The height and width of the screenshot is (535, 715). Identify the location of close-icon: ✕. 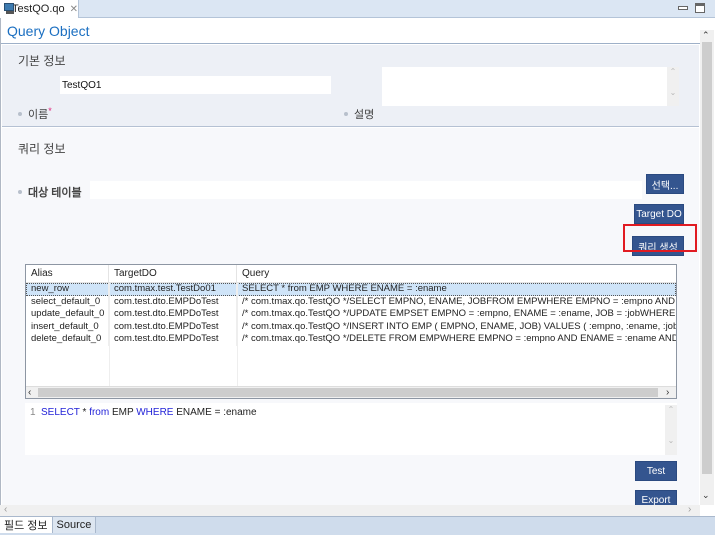
(74, 9).